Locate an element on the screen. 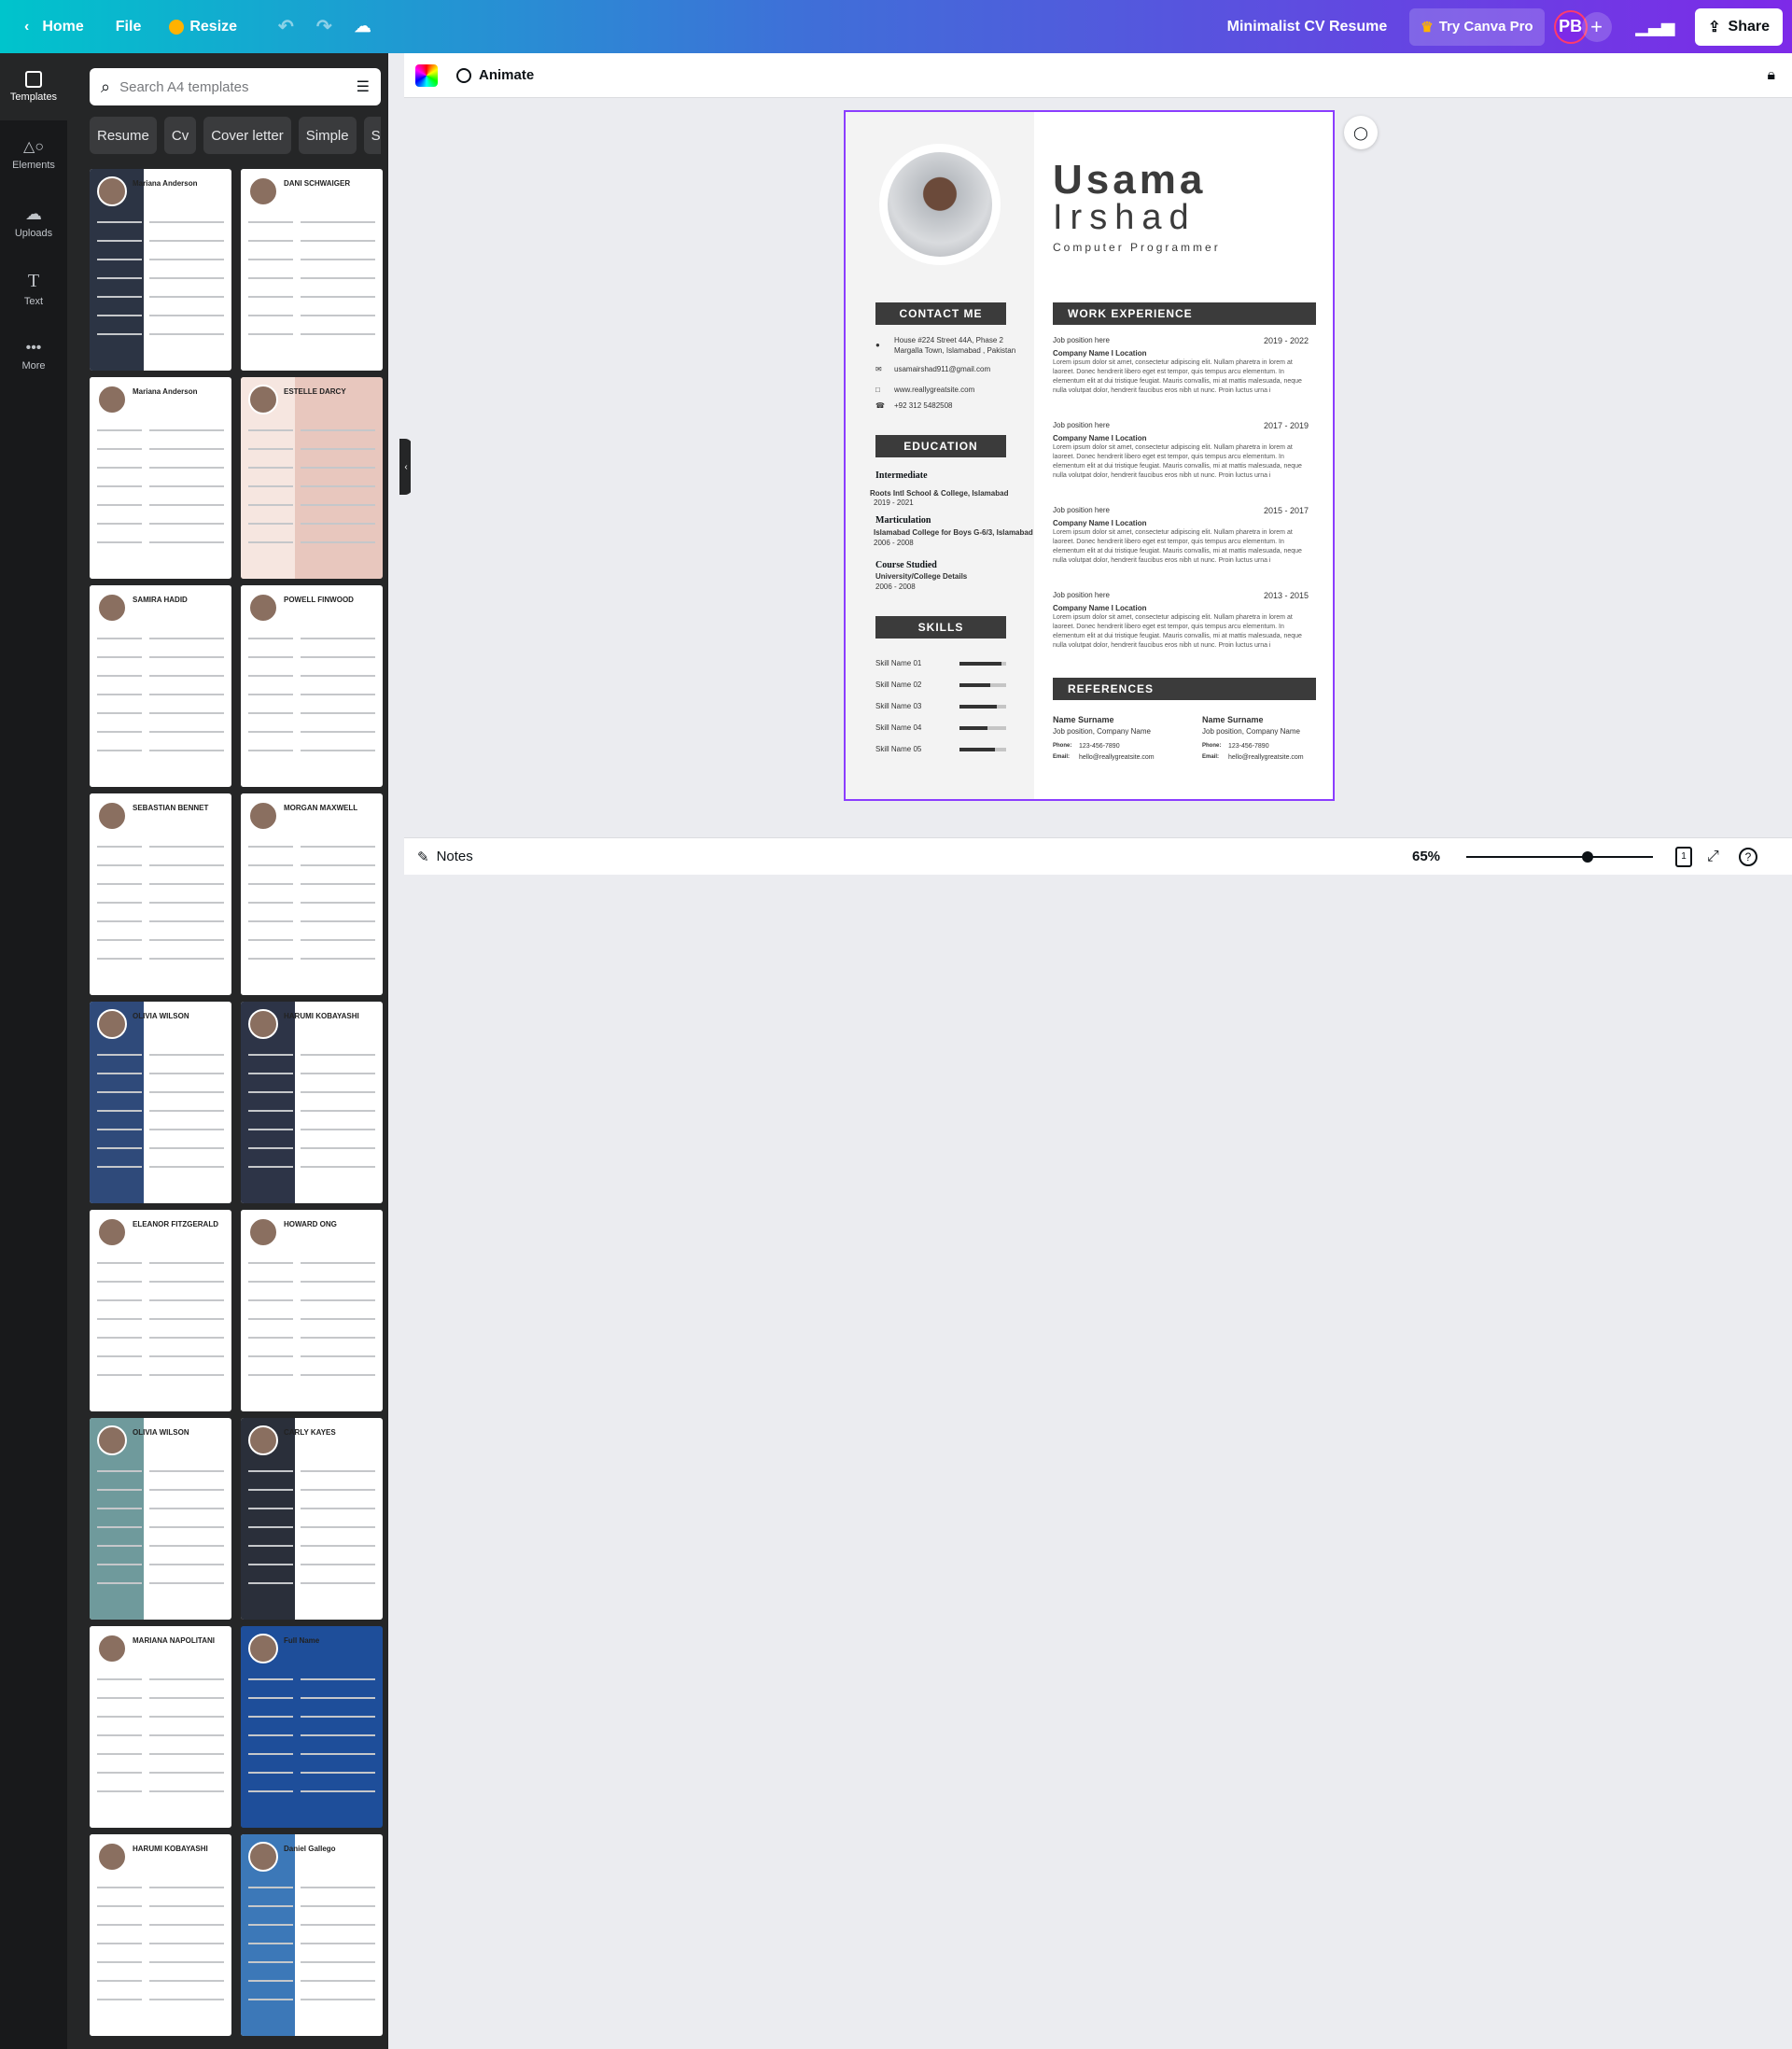 Image resolution: width=1792 pixels, height=2049 pixels. add-collaborator-button: + is located at coordinates (1596, 26).